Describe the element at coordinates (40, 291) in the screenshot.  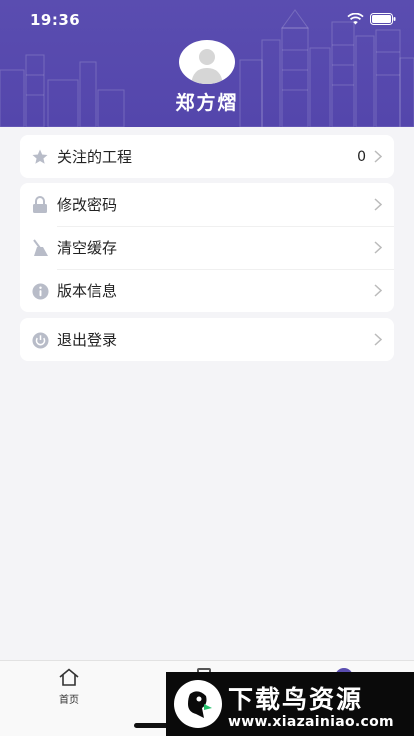
I see `info-icon` at that location.